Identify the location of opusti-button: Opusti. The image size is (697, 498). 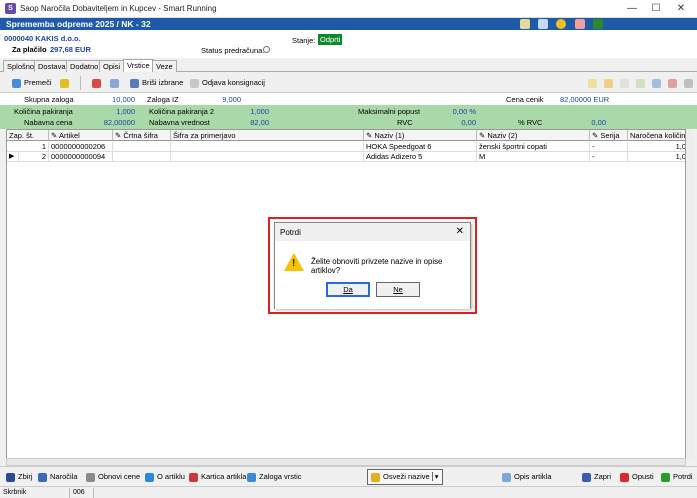
(637, 477).